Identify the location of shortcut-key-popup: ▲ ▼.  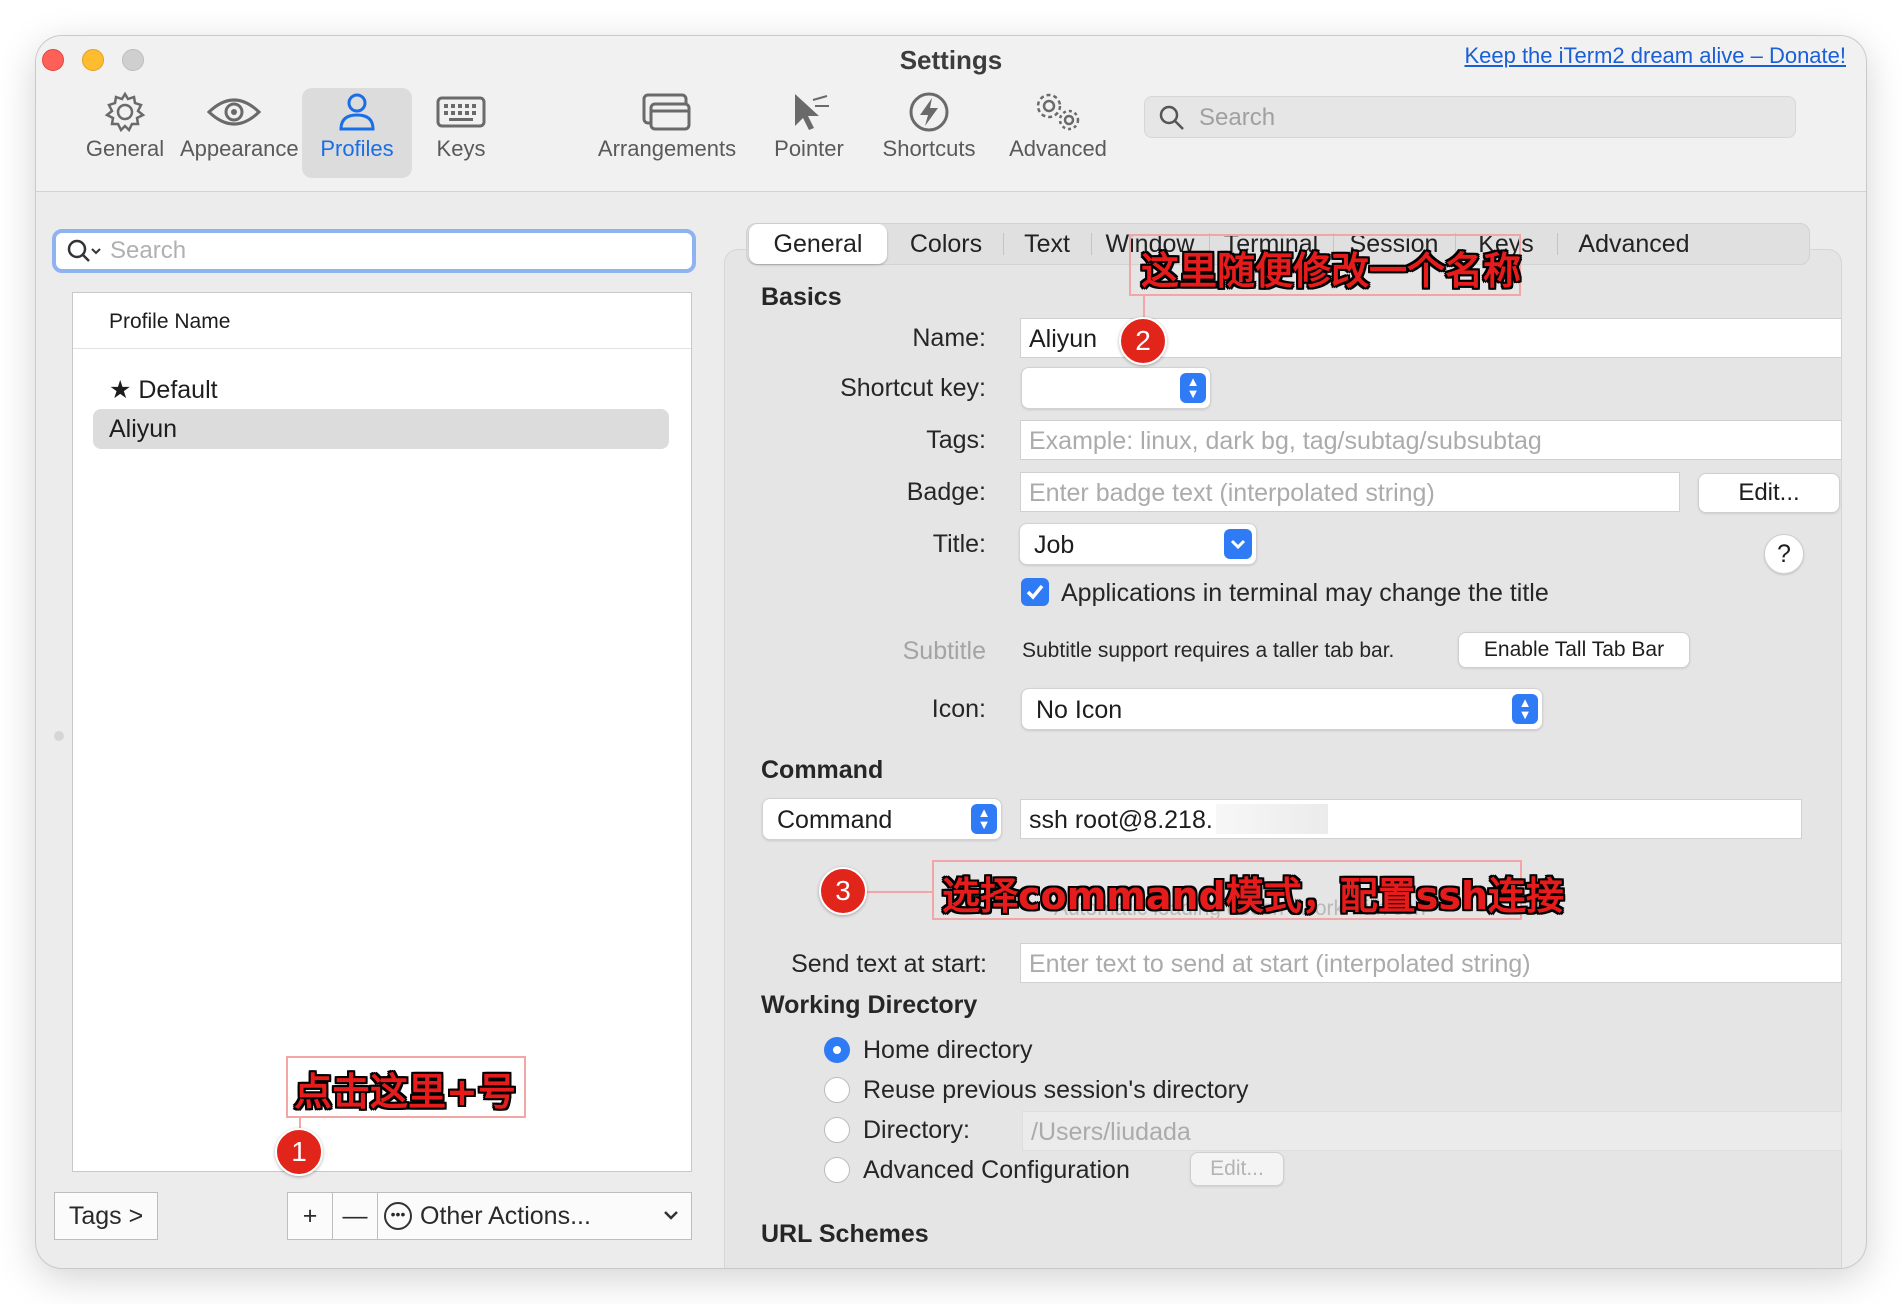
(1116, 388).